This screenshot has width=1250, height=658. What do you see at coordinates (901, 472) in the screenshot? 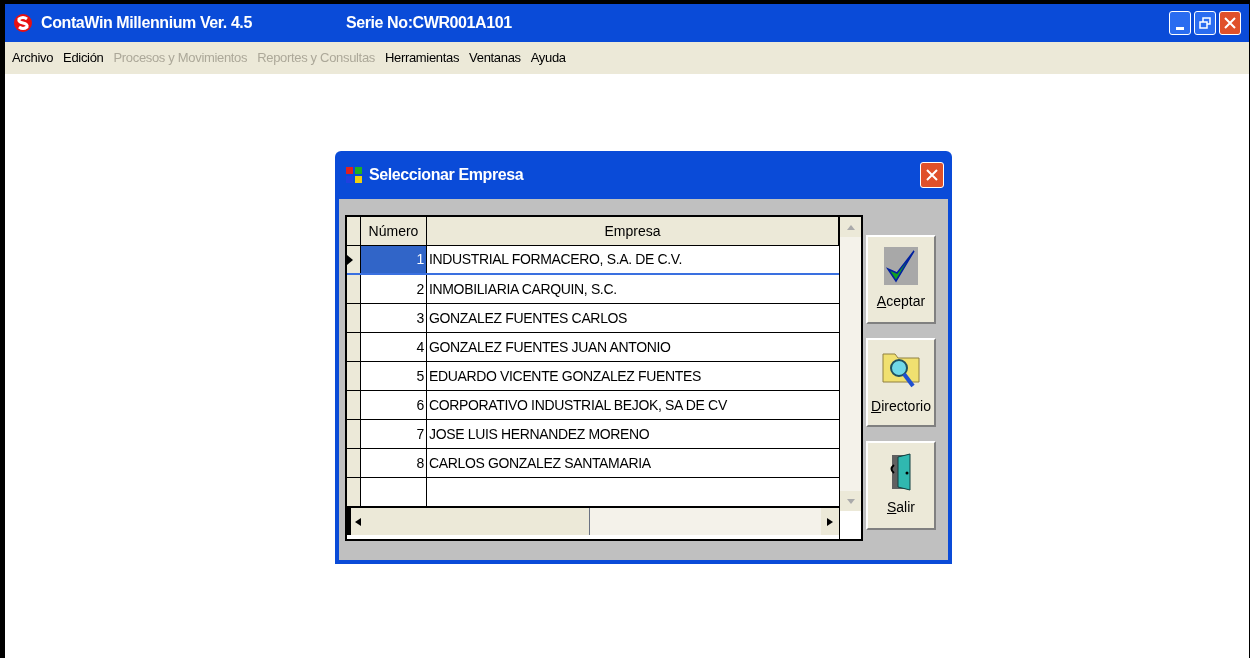
I see `door-icon` at bounding box center [901, 472].